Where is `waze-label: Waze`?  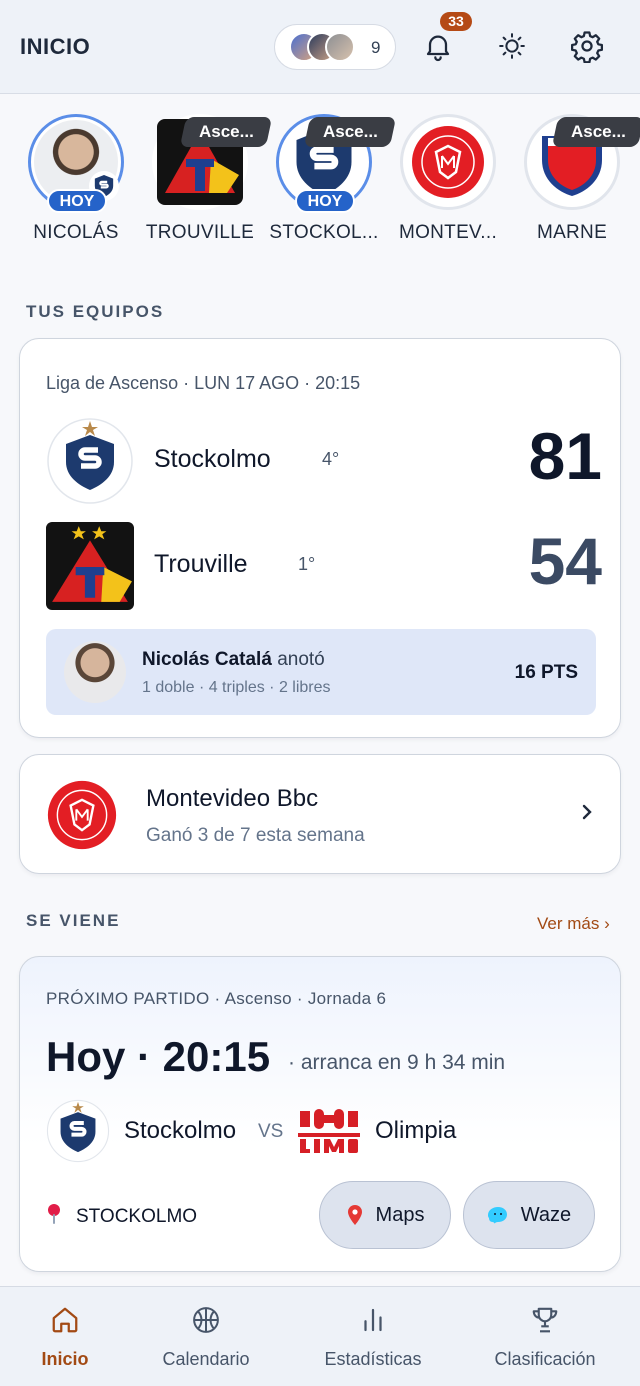
waze-label: Waze is located at coordinates (546, 1214).